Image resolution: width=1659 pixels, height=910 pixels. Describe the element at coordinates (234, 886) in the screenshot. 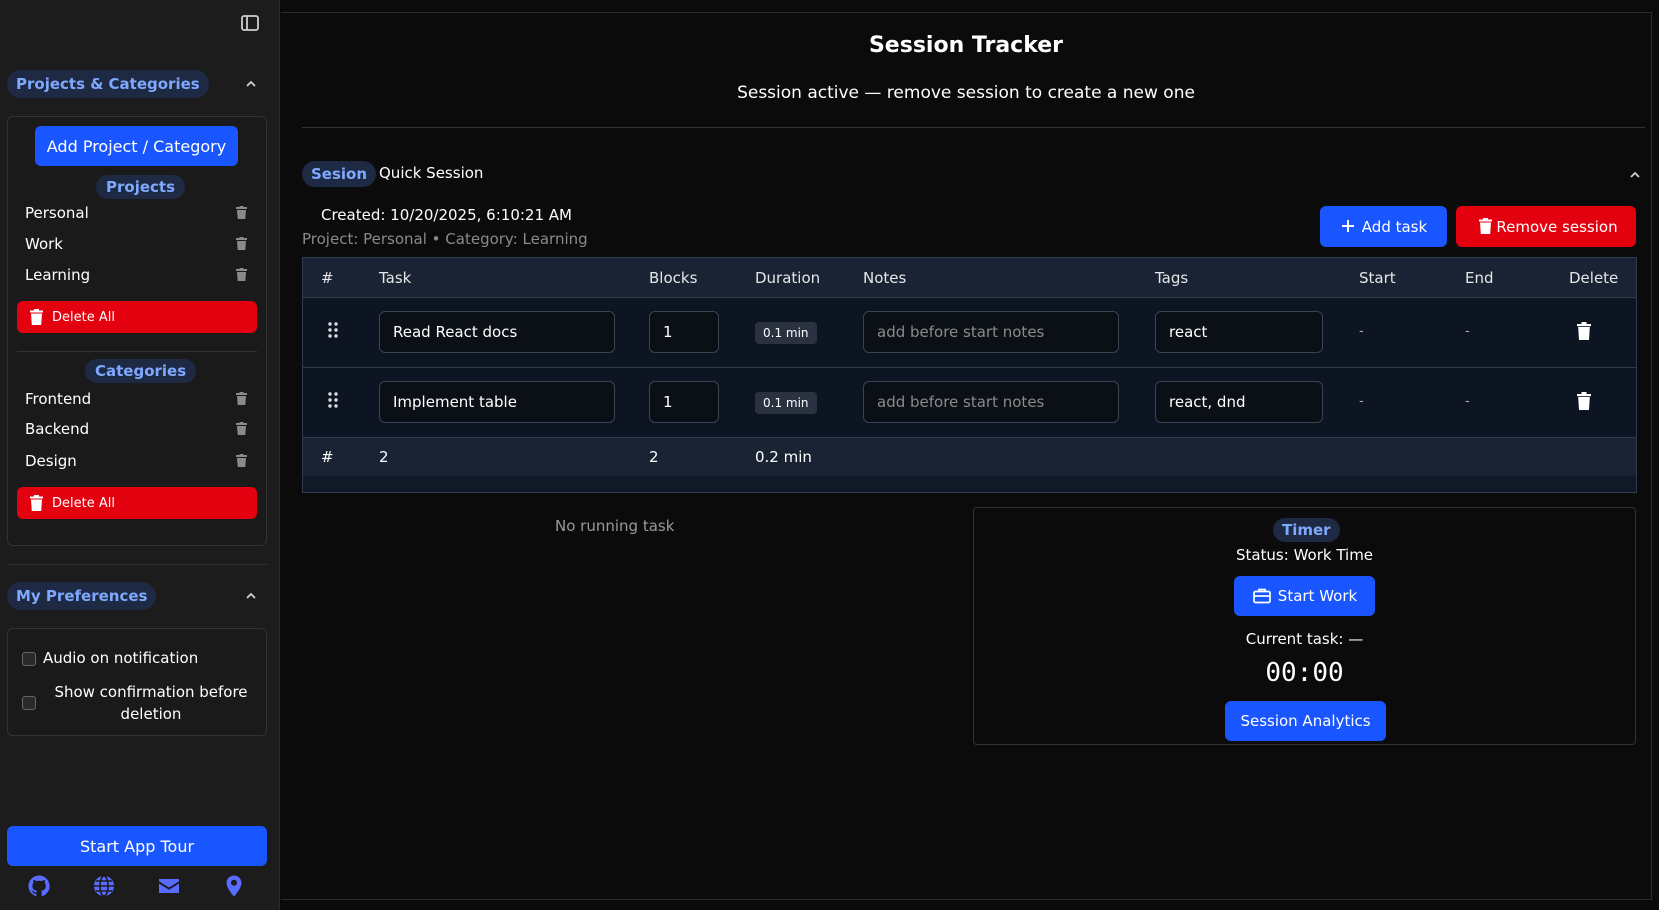

I see `location-pin-icon` at that location.